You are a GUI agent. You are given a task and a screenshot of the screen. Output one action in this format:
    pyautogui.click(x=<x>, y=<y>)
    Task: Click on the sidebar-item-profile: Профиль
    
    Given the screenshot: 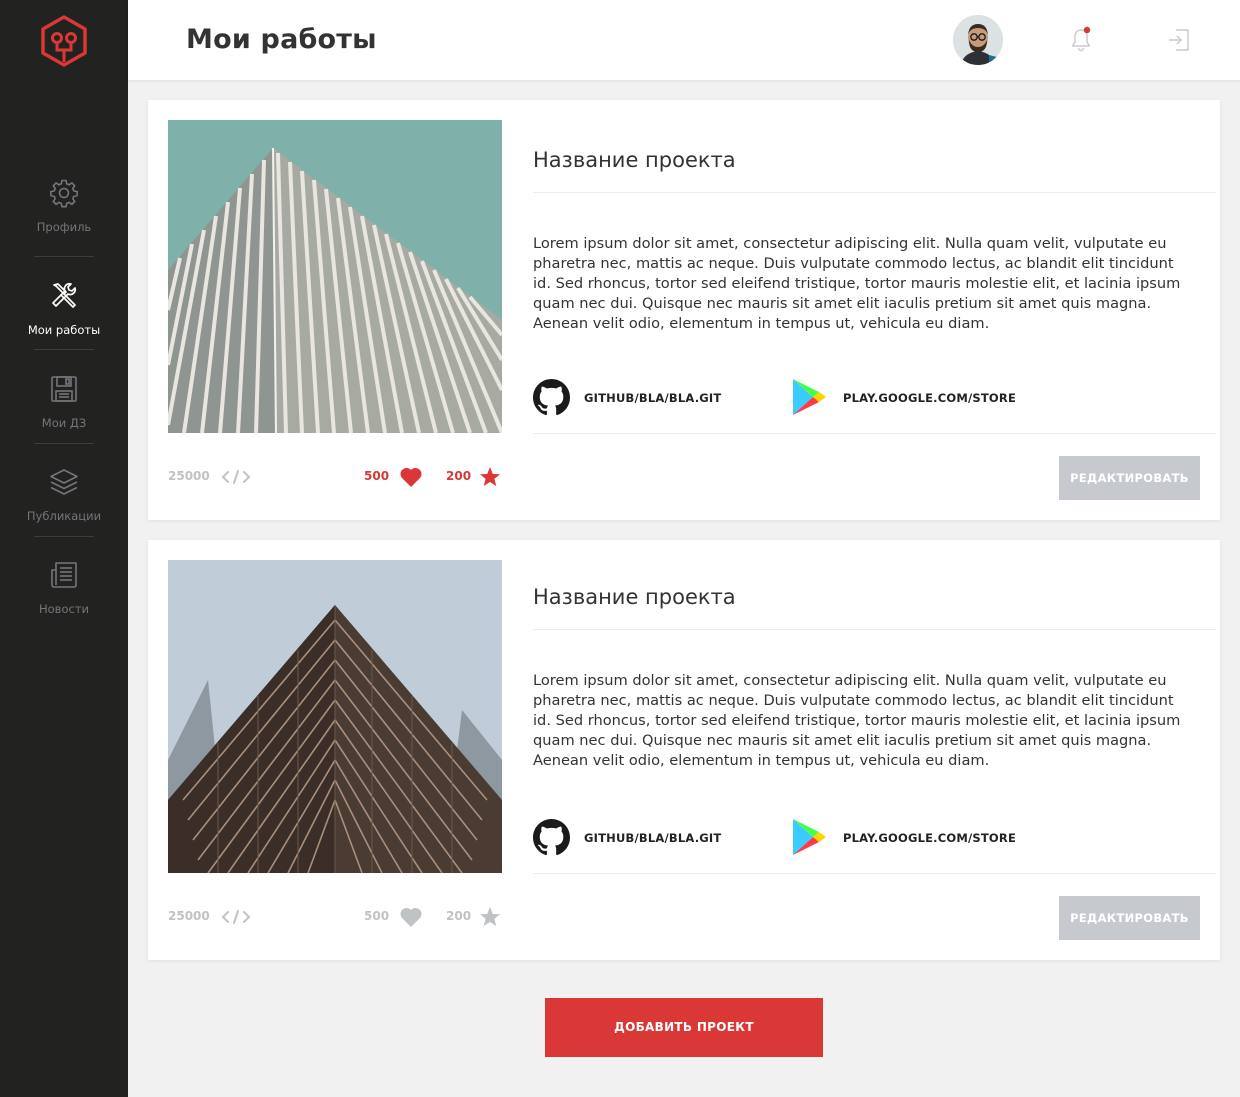 What is the action you would take?
    pyautogui.click(x=64, y=224)
    